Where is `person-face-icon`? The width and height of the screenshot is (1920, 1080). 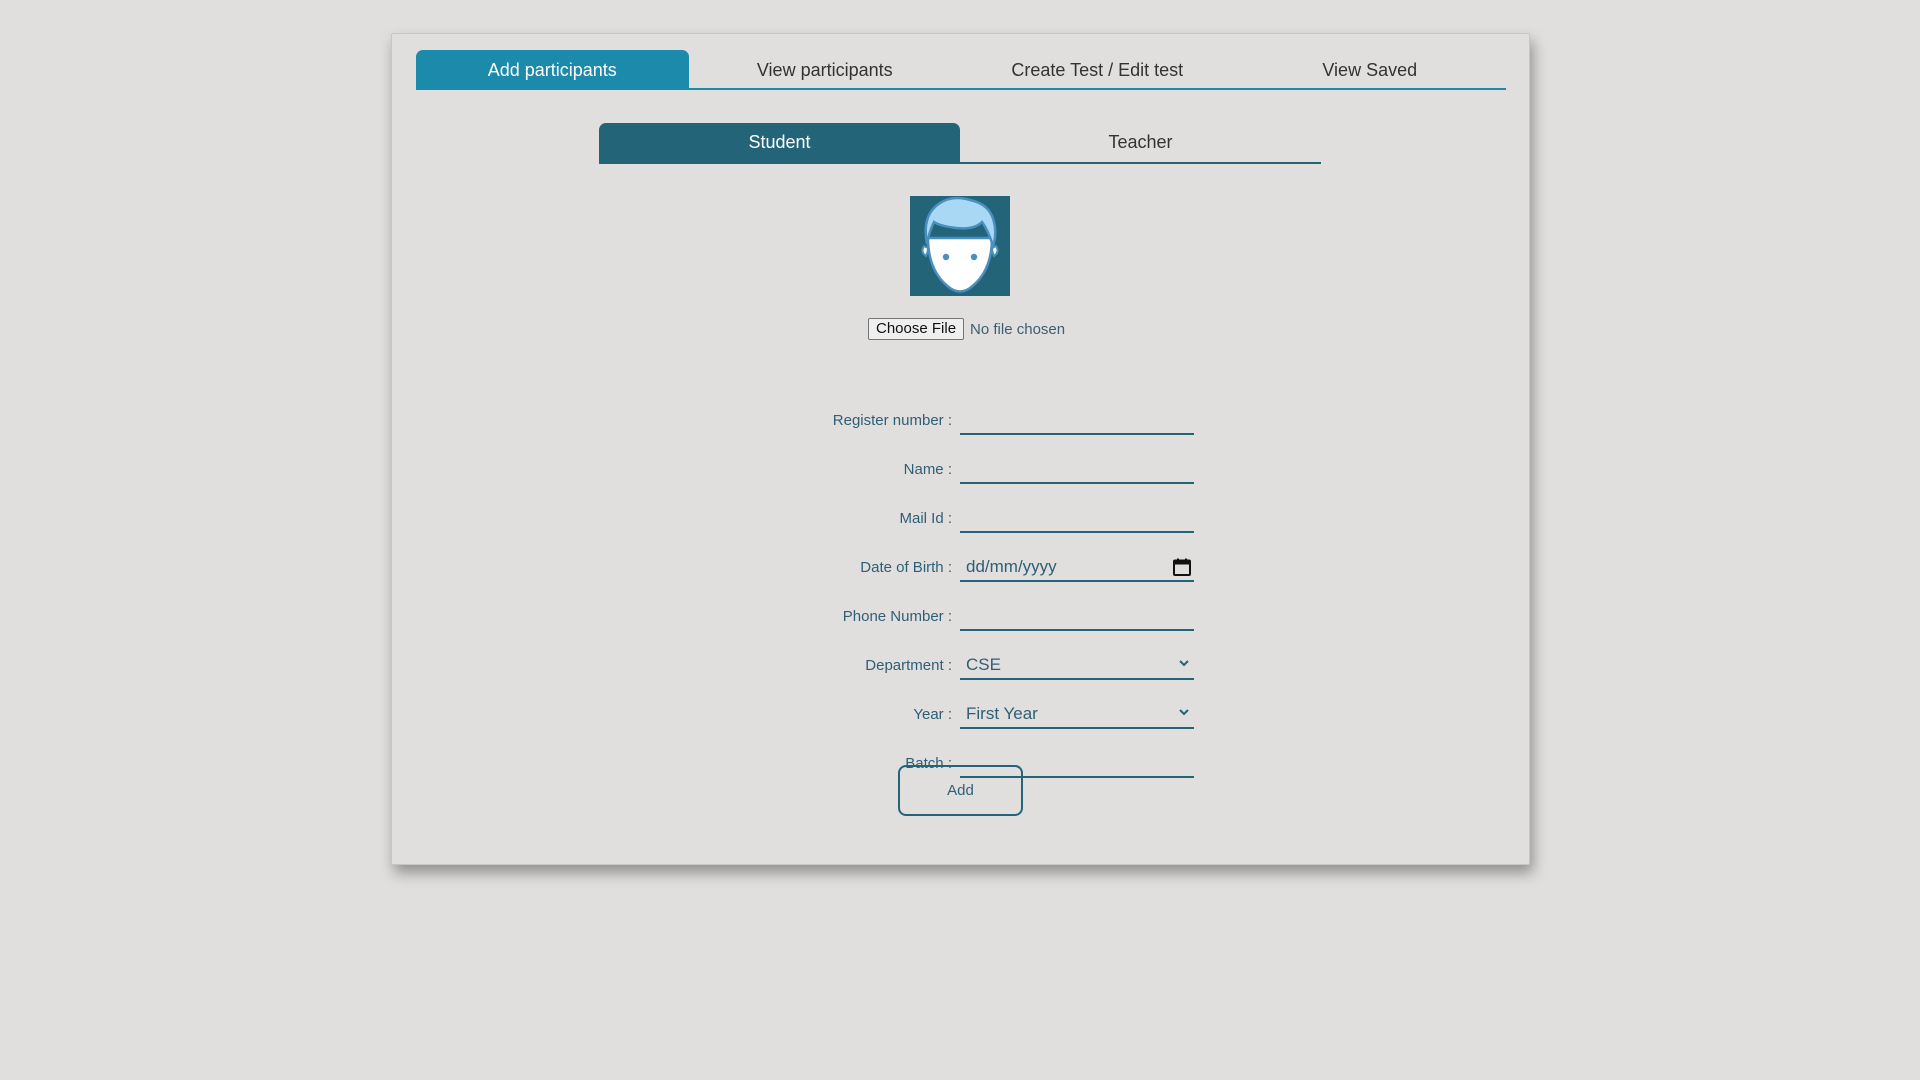
person-face-icon is located at coordinates (960, 244).